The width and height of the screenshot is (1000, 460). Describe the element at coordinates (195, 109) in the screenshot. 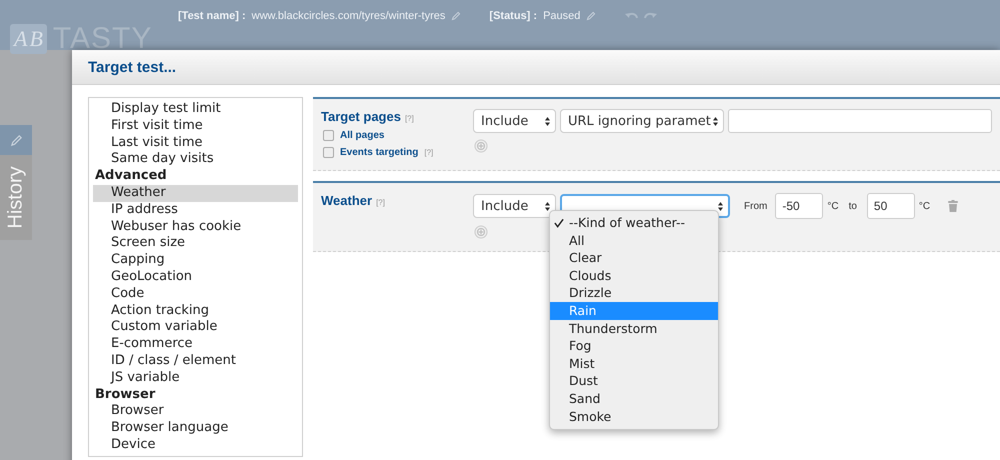

I see `list-item: Display test limit` at that location.